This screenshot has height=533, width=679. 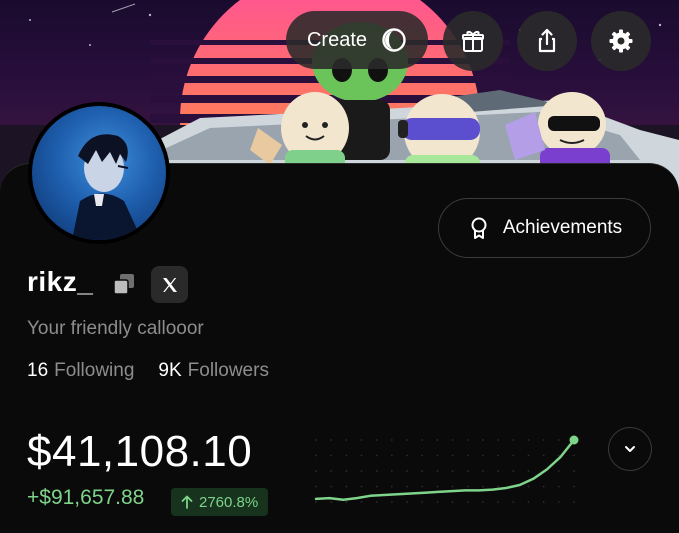 What do you see at coordinates (228, 370) in the screenshot?
I see `followers-label: Followers` at bounding box center [228, 370].